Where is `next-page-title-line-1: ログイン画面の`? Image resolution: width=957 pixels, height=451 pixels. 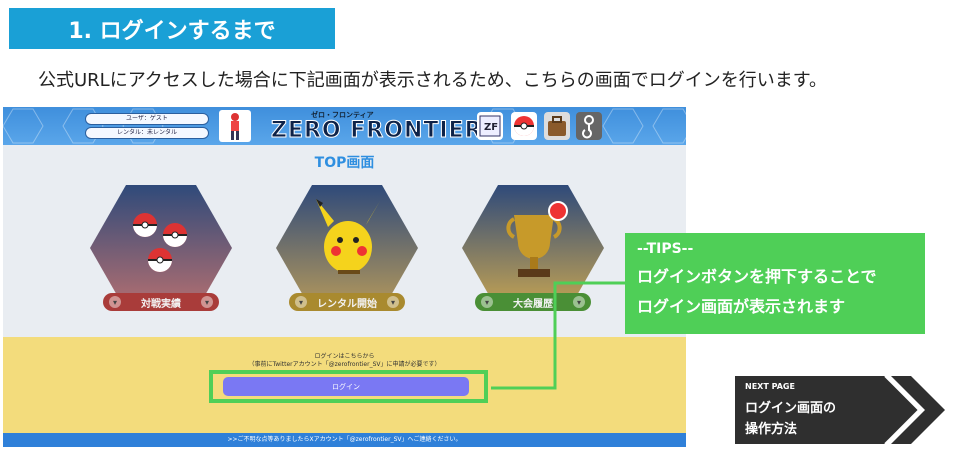 next-page-title-line-1: ログイン画面の is located at coordinates (791, 408).